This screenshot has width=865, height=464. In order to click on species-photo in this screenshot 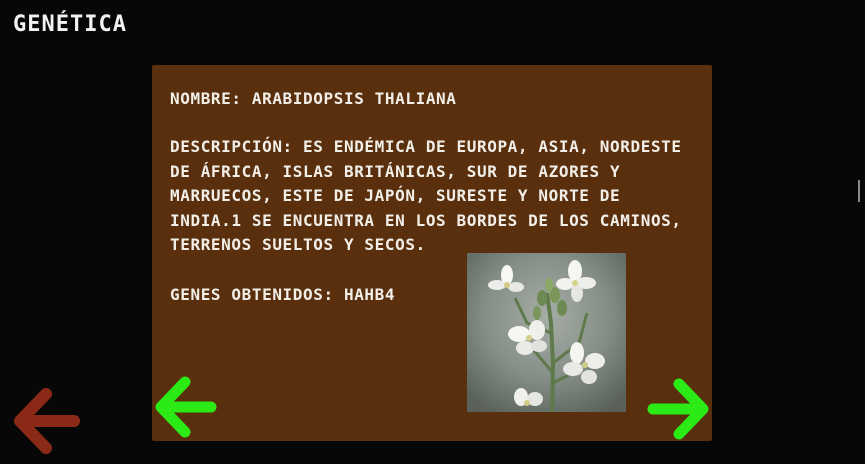, I will do `click(546, 332)`.